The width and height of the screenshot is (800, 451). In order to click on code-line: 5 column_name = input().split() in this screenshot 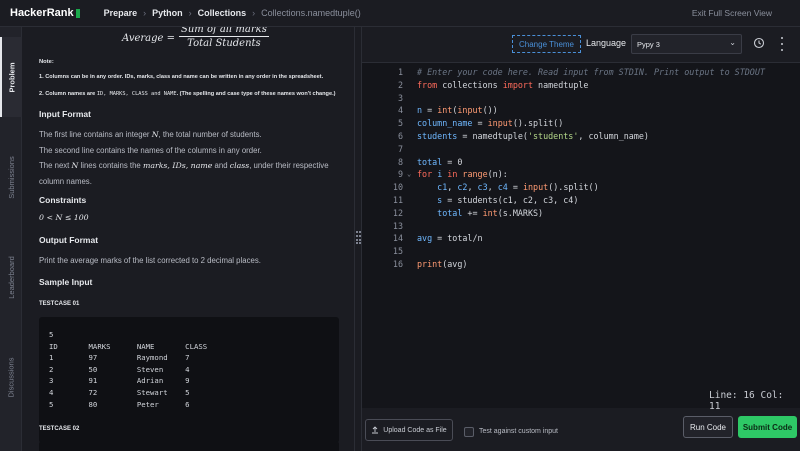, I will do `click(480, 123)`.